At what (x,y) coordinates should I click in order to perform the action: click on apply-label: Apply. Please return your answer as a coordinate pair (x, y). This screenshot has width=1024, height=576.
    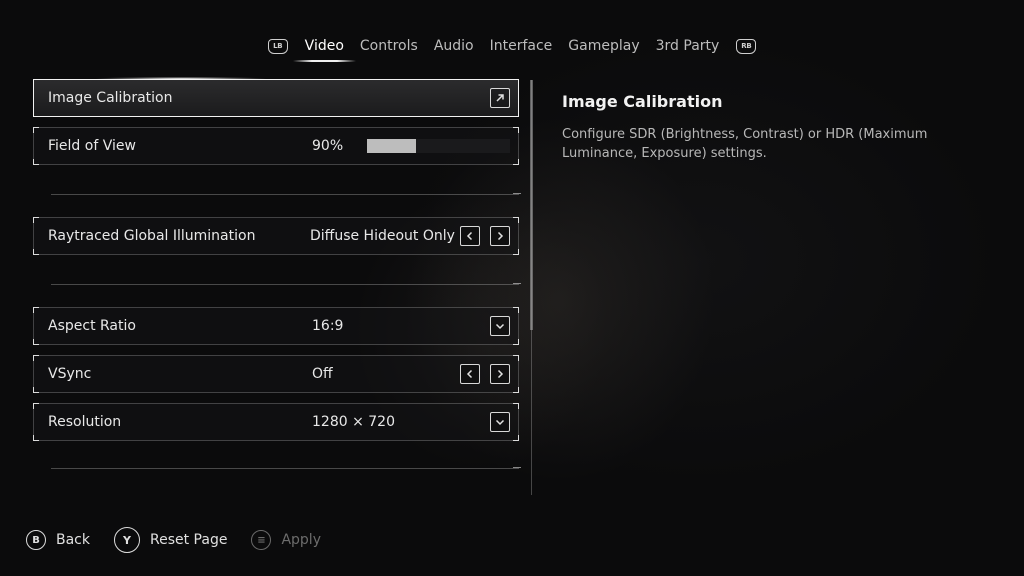
    Looking at the image, I should click on (301, 540).